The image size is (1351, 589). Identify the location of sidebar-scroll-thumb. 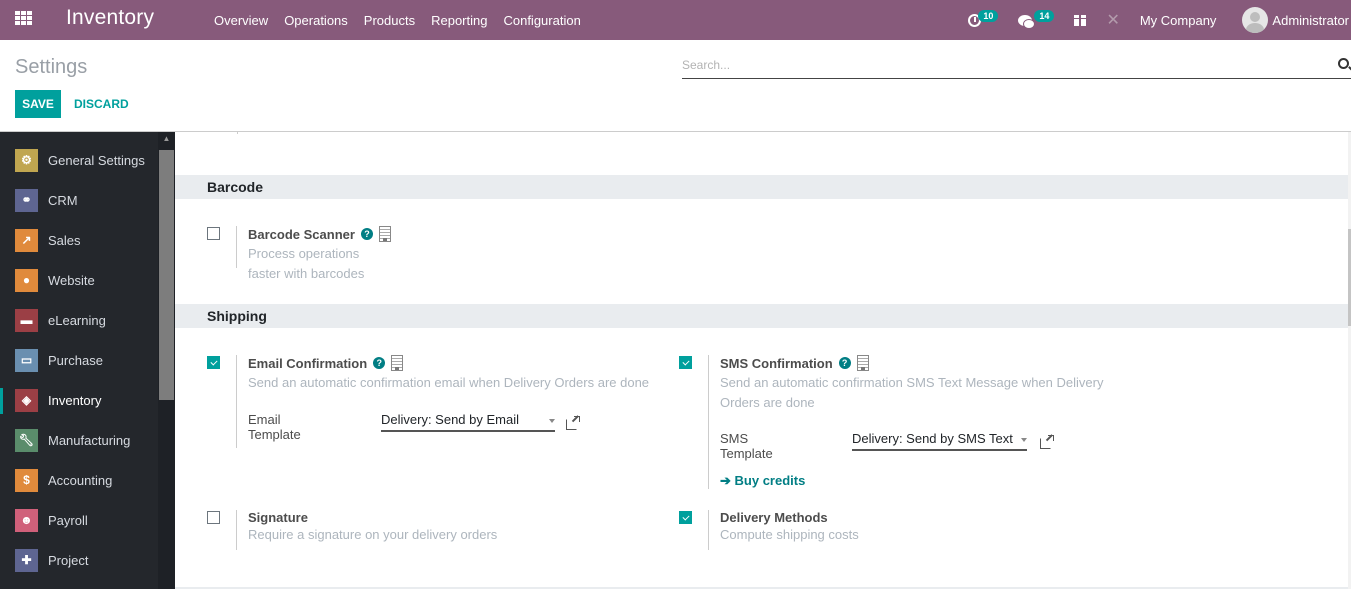
(166, 275).